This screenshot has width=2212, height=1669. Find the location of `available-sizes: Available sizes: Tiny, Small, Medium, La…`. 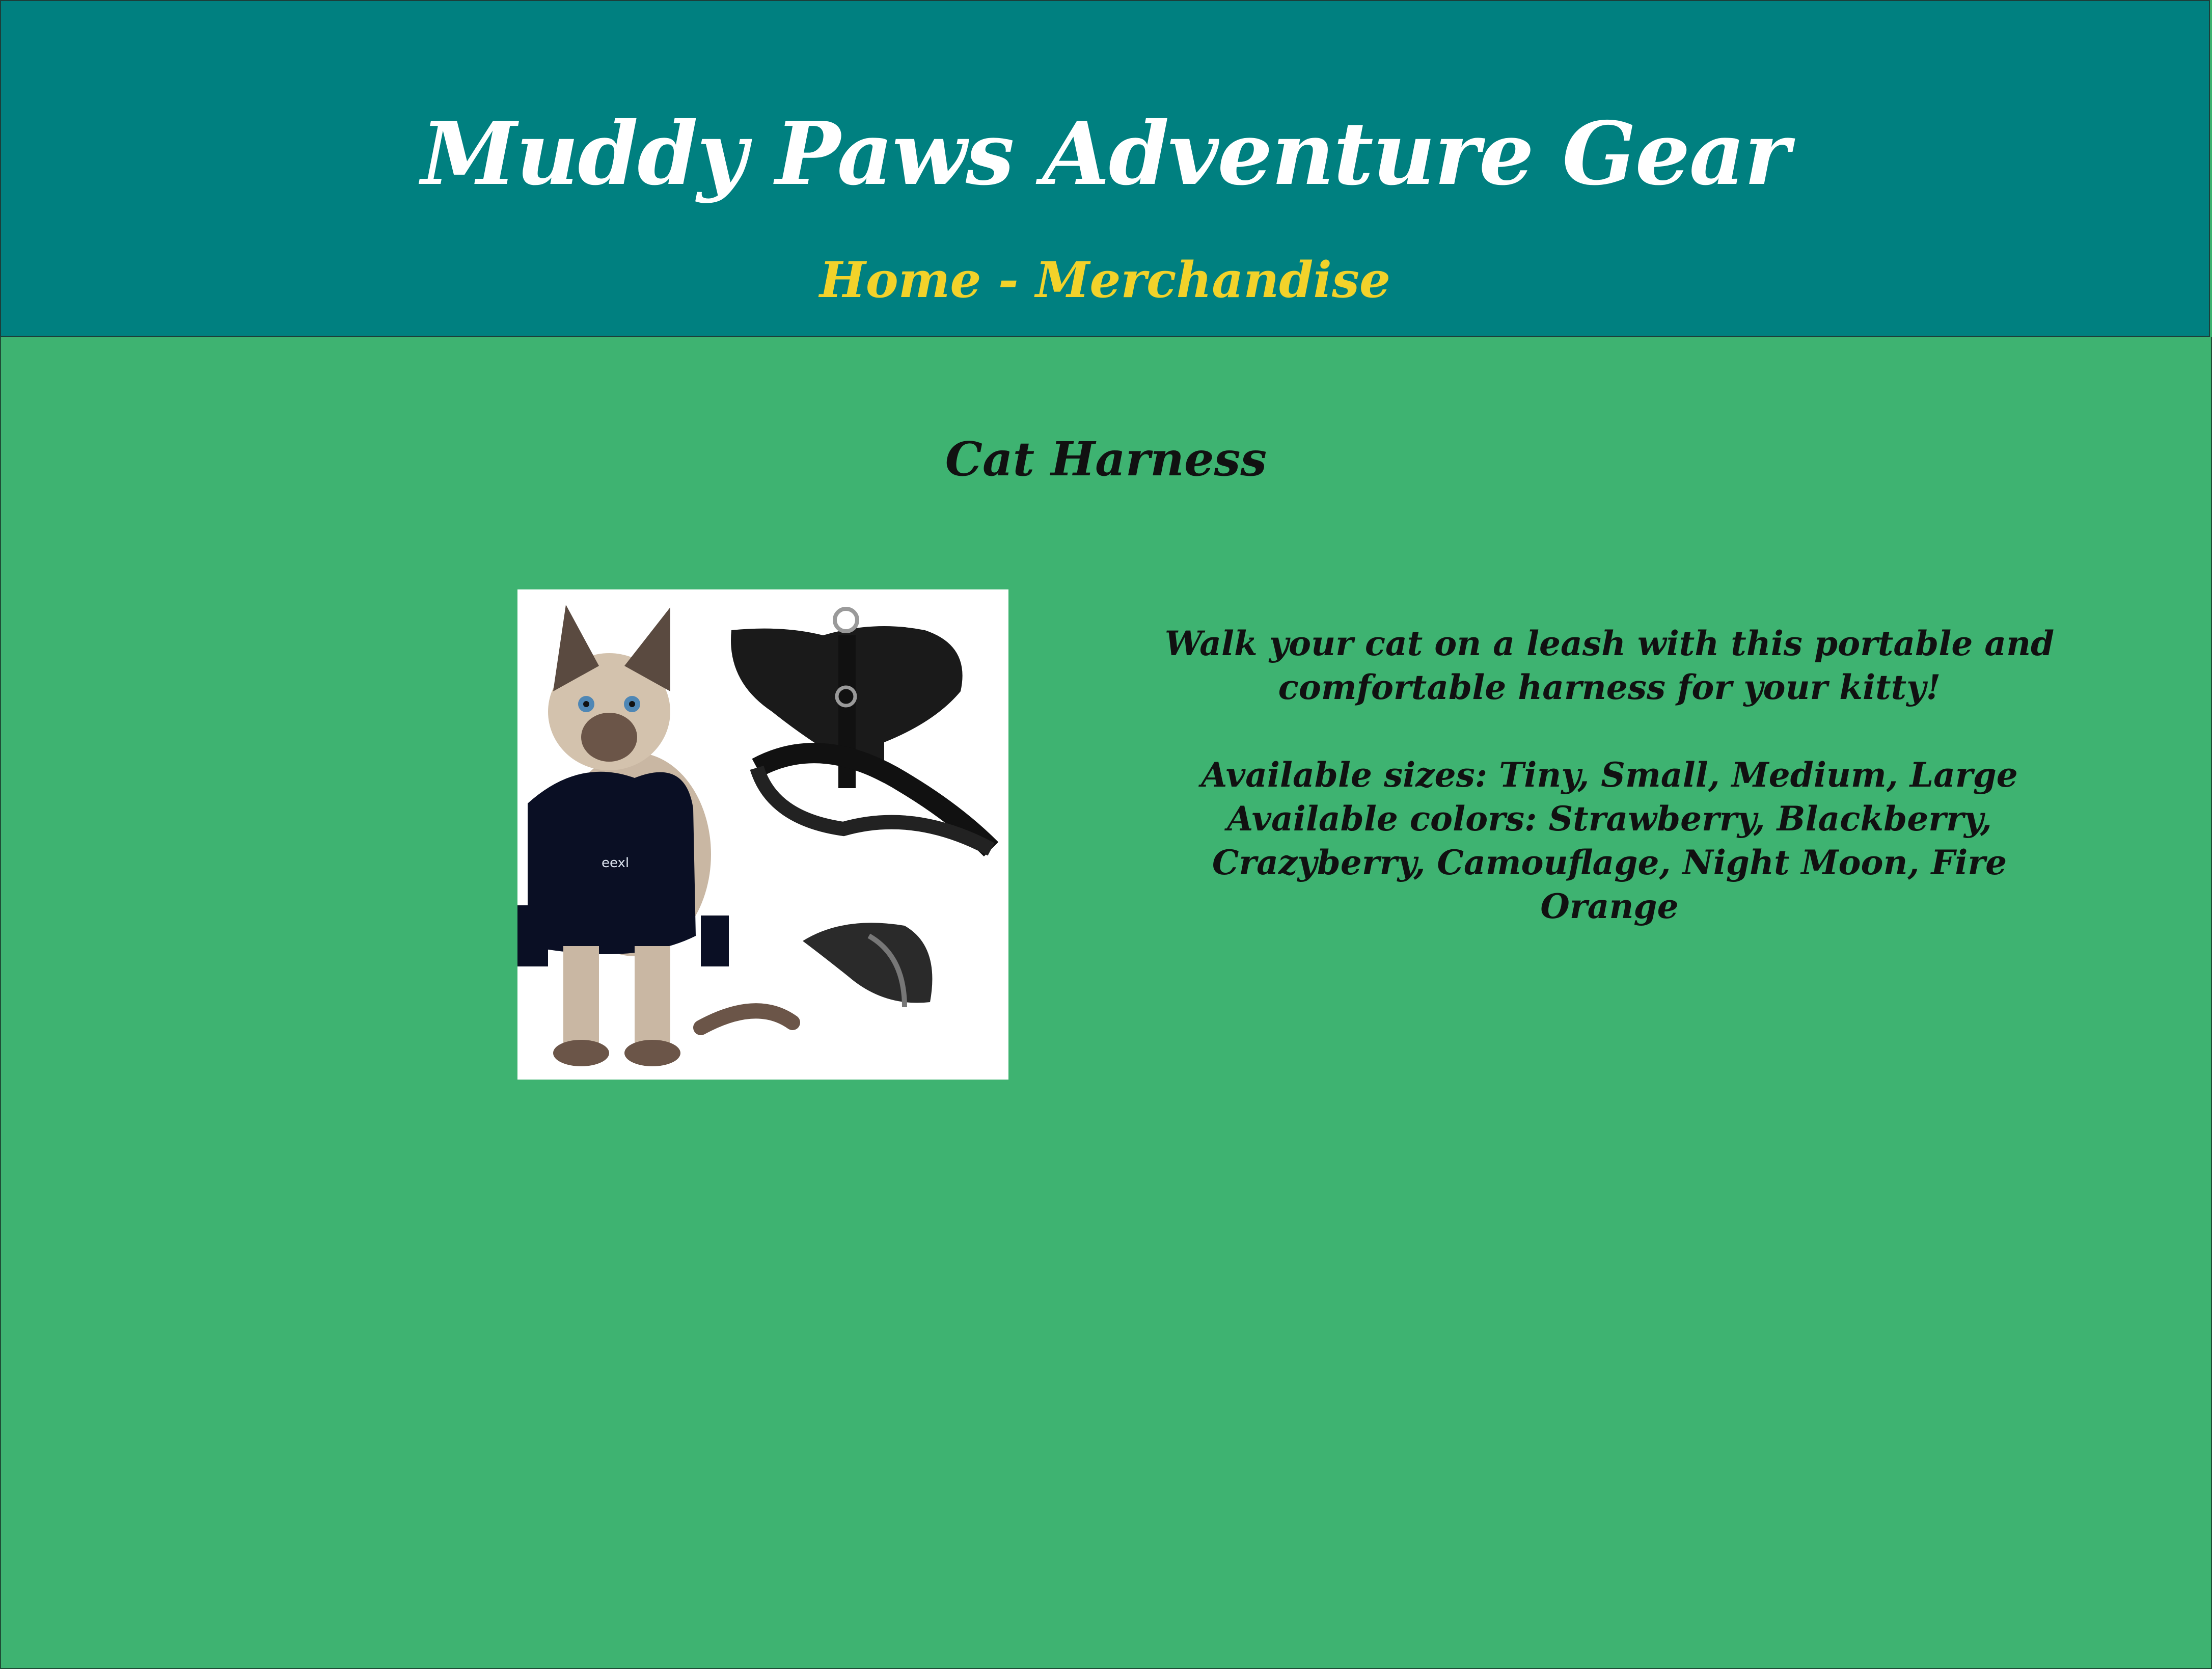

available-sizes: Available sizes: Tiny, Small, Medium, La… is located at coordinates (1610, 775).